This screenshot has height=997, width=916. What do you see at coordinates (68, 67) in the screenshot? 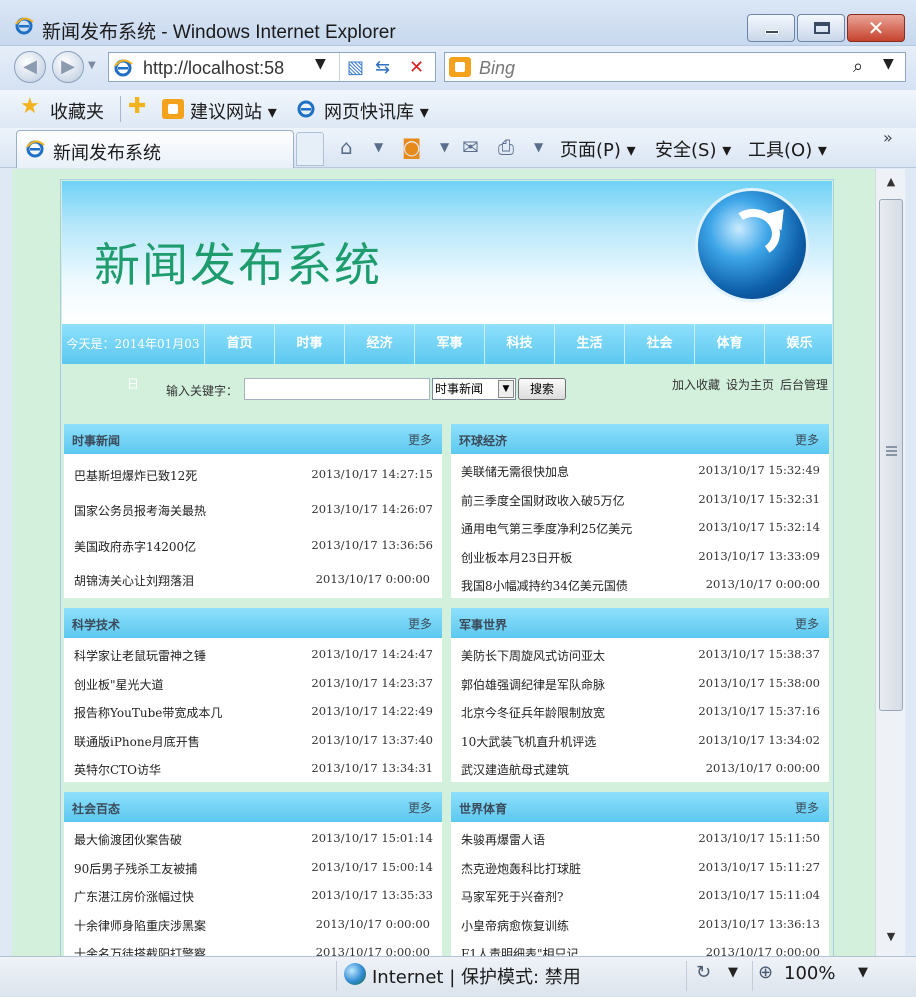
I see `forward-button: ▶` at bounding box center [68, 67].